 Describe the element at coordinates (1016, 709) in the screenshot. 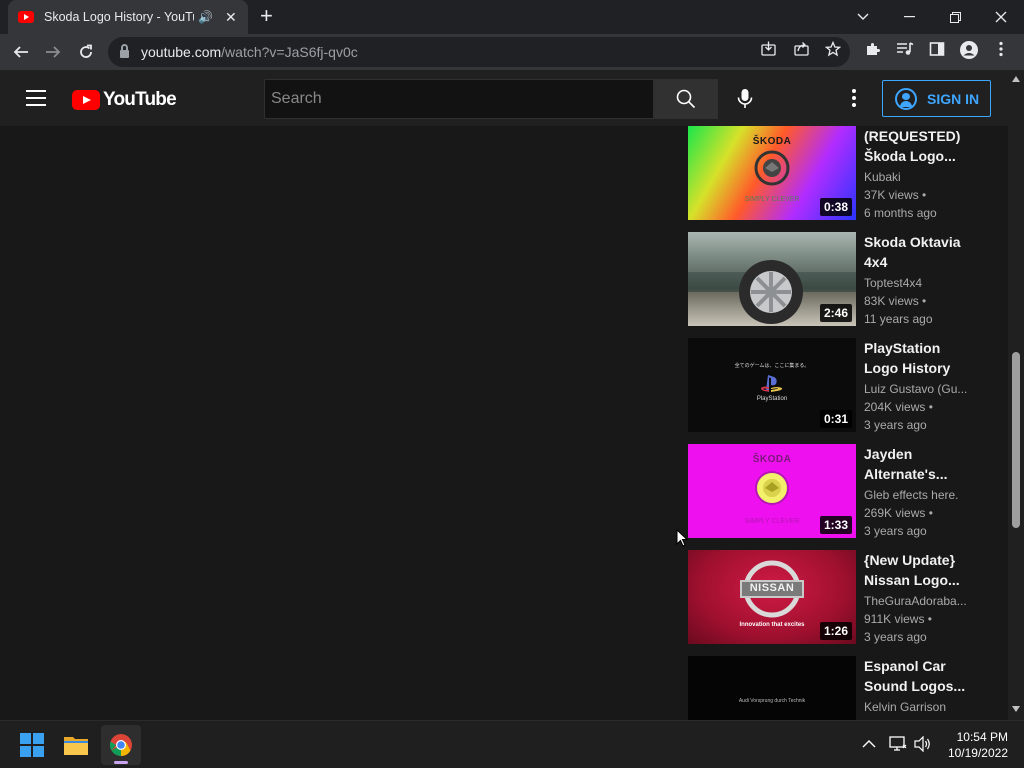

I see `scroll-down-arrow-icon` at that location.